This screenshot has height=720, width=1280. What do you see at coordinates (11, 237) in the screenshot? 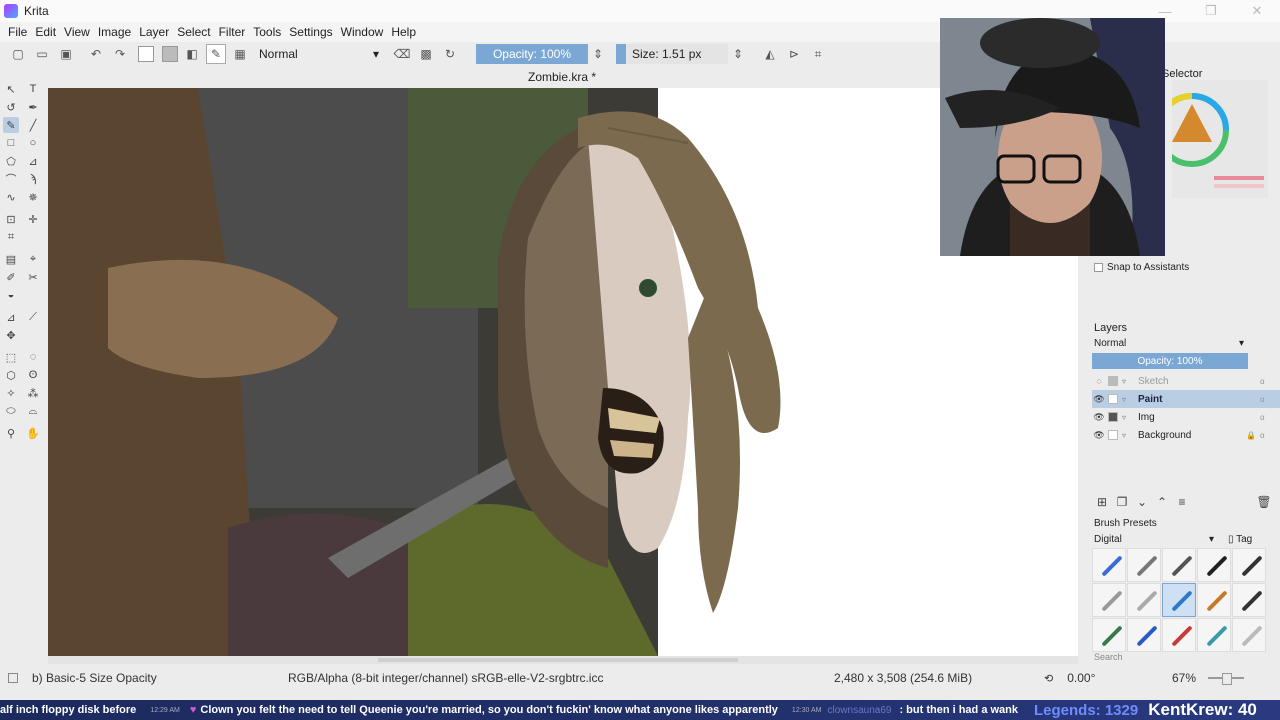
I see `crop-tool-icon: ⌗` at bounding box center [11, 237].